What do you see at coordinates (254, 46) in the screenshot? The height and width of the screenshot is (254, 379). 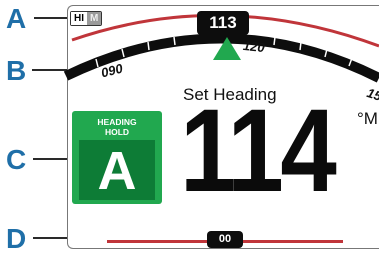 I see `compass-label-120: 120` at bounding box center [254, 46].